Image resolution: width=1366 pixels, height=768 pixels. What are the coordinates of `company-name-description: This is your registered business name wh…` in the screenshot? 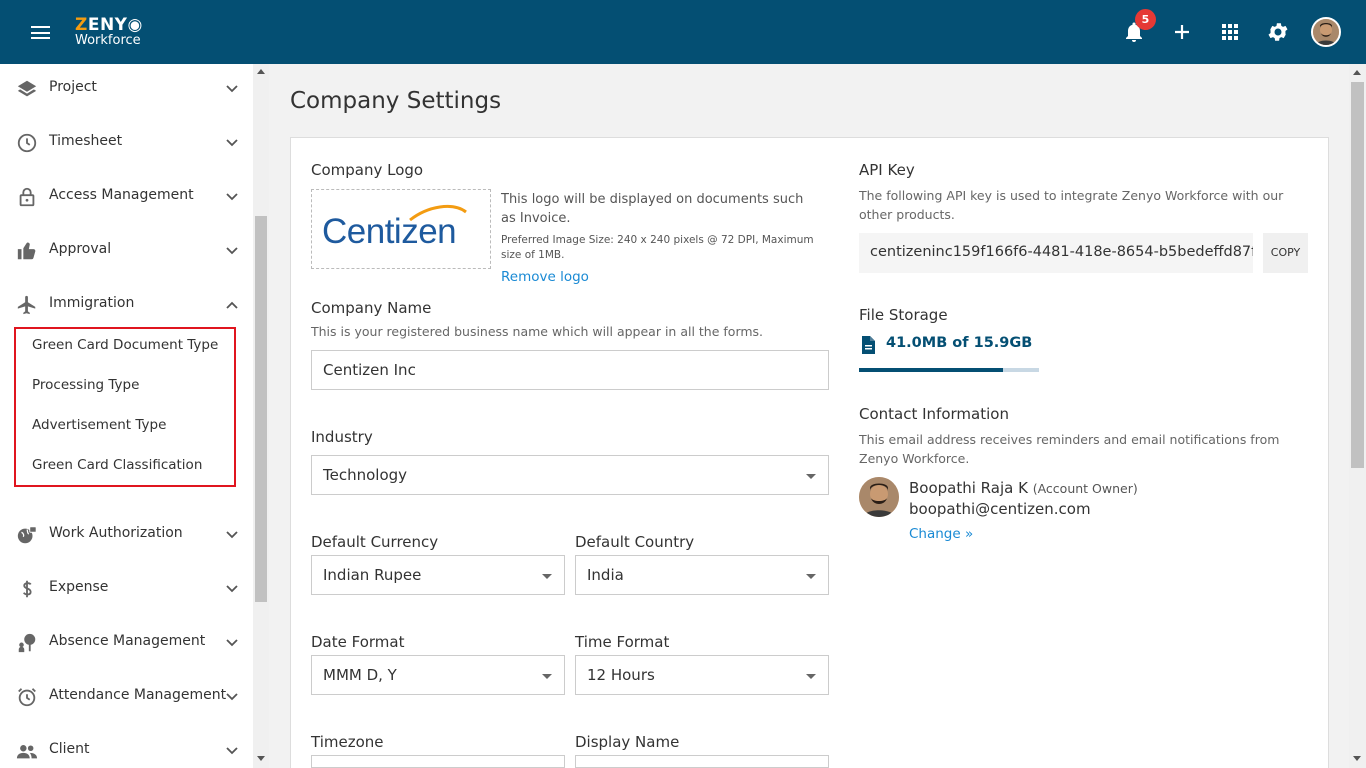 It's located at (537, 331).